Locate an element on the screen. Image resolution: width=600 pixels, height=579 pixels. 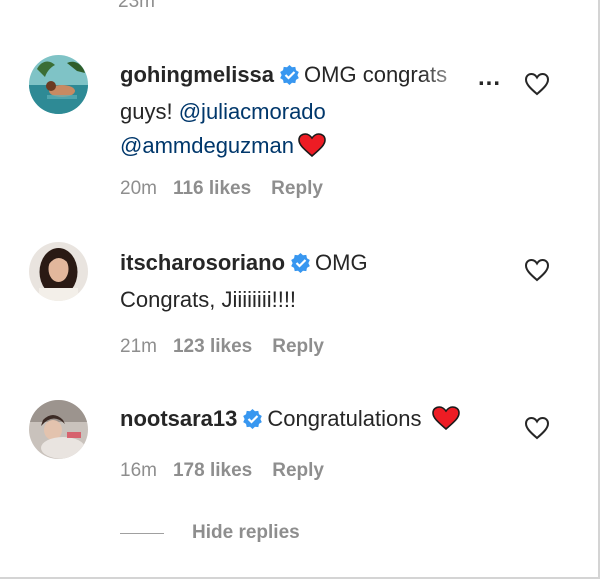
comment-text-line2: guys! is located at coordinates (146, 111).